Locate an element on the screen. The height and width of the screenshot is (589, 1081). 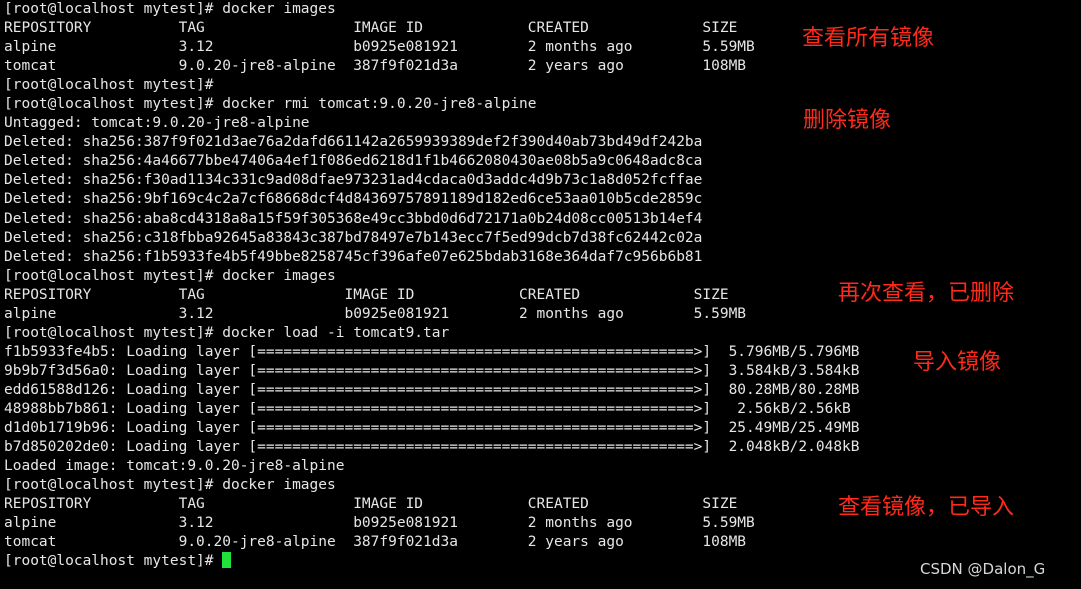
watermark: CSDN @Dalon_G is located at coordinates (983, 569).